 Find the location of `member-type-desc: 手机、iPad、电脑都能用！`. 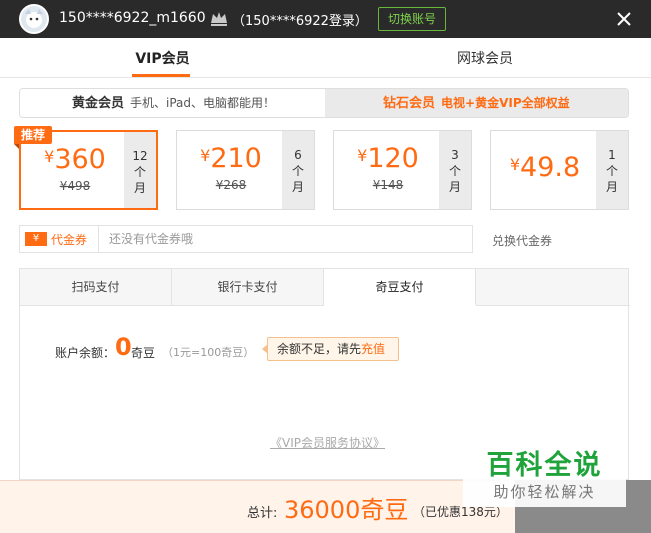

member-type-desc: 手机、iPad、电脑都能用！ is located at coordinates (203, 103).